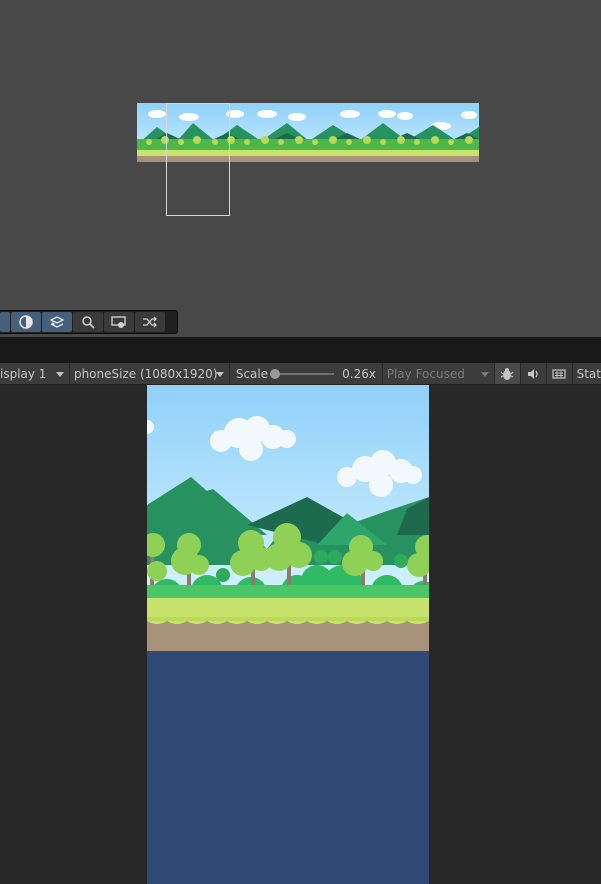 The image size is (601, 884). I want to click on scale-label: Scale, so click(252, 373).